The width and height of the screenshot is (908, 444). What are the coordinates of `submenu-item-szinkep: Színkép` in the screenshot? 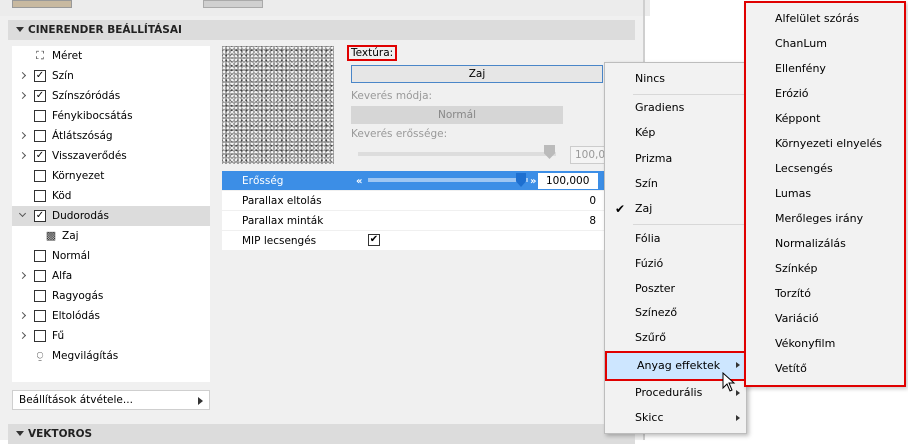 It's located at (825, 268).